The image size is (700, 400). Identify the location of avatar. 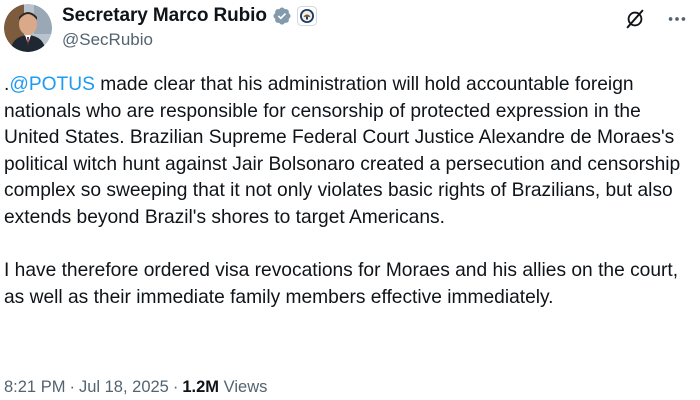
(28, 28).